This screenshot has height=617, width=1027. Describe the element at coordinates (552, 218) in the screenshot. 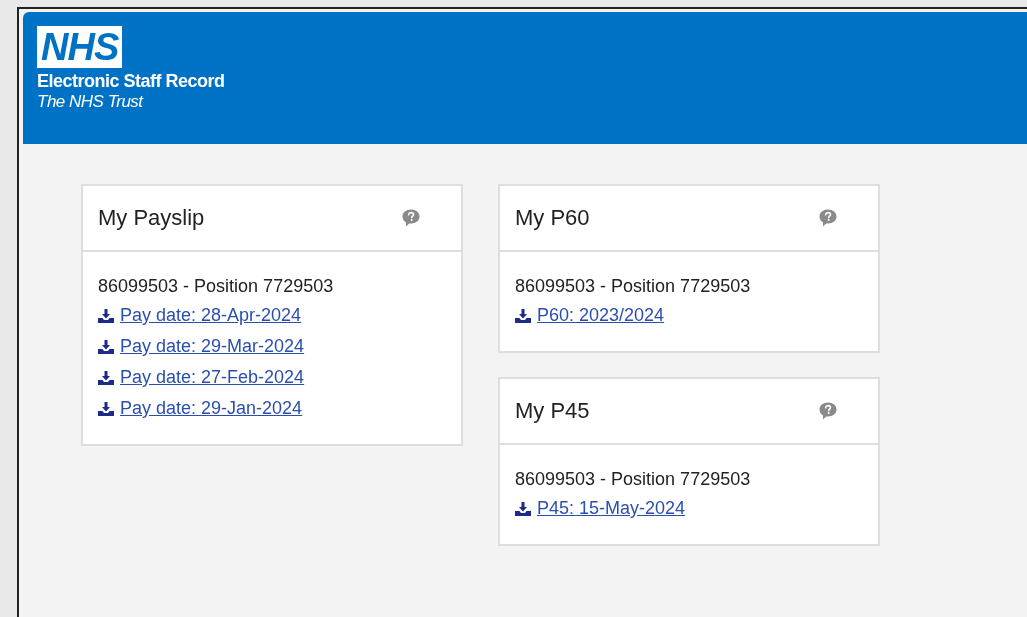

I see `card-title: My P60` at that location.